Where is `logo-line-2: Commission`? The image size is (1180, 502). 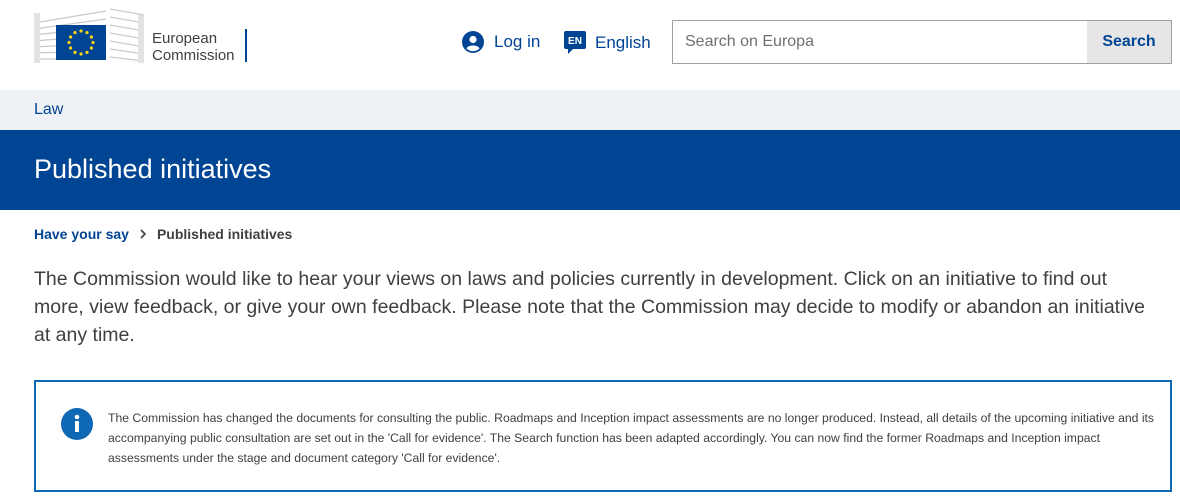 logo-line-2: Commission is located at coordinates (193, 55).